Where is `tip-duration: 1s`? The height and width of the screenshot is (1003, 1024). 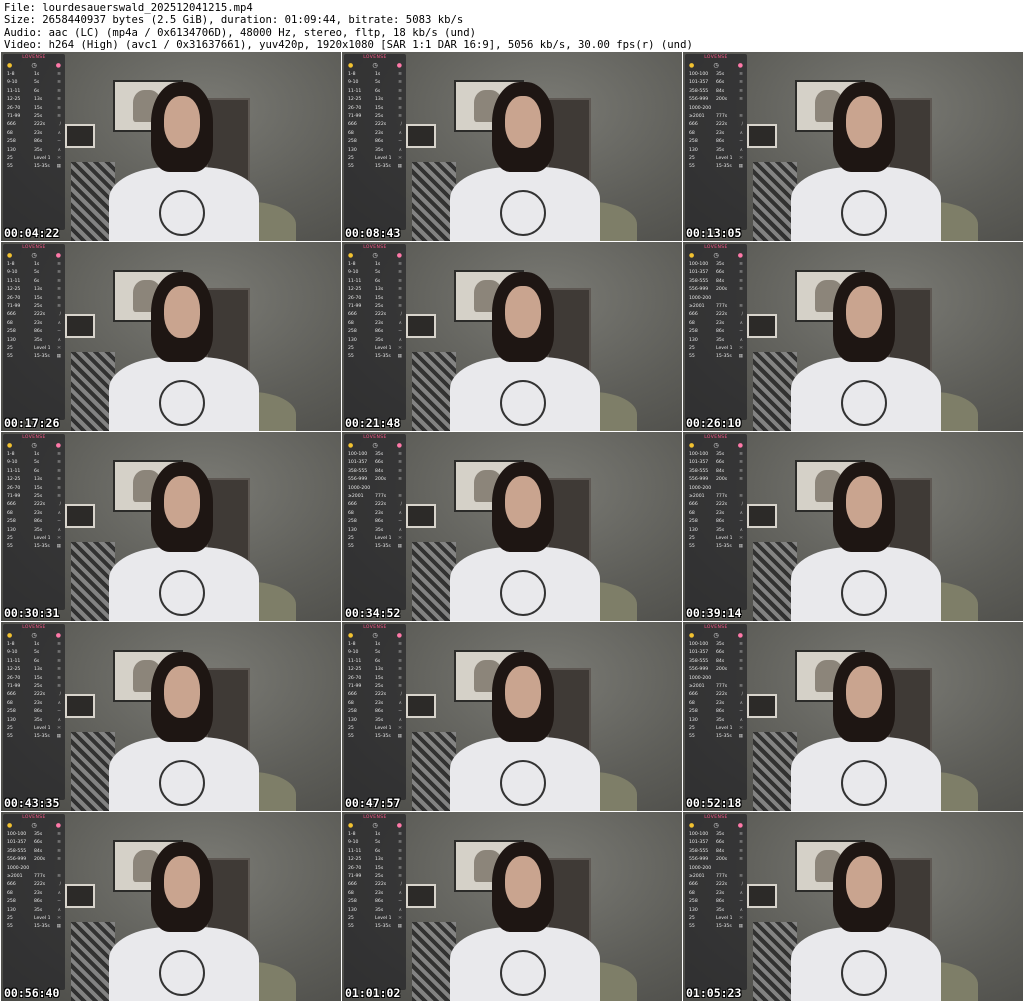
tip-duration: 1s is located at coordinates (378, 834).